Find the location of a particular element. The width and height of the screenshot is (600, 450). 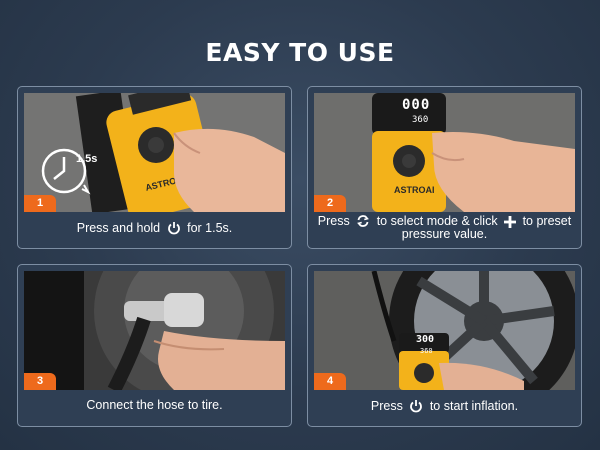

plus-icon is located at coordinates (510, 222).